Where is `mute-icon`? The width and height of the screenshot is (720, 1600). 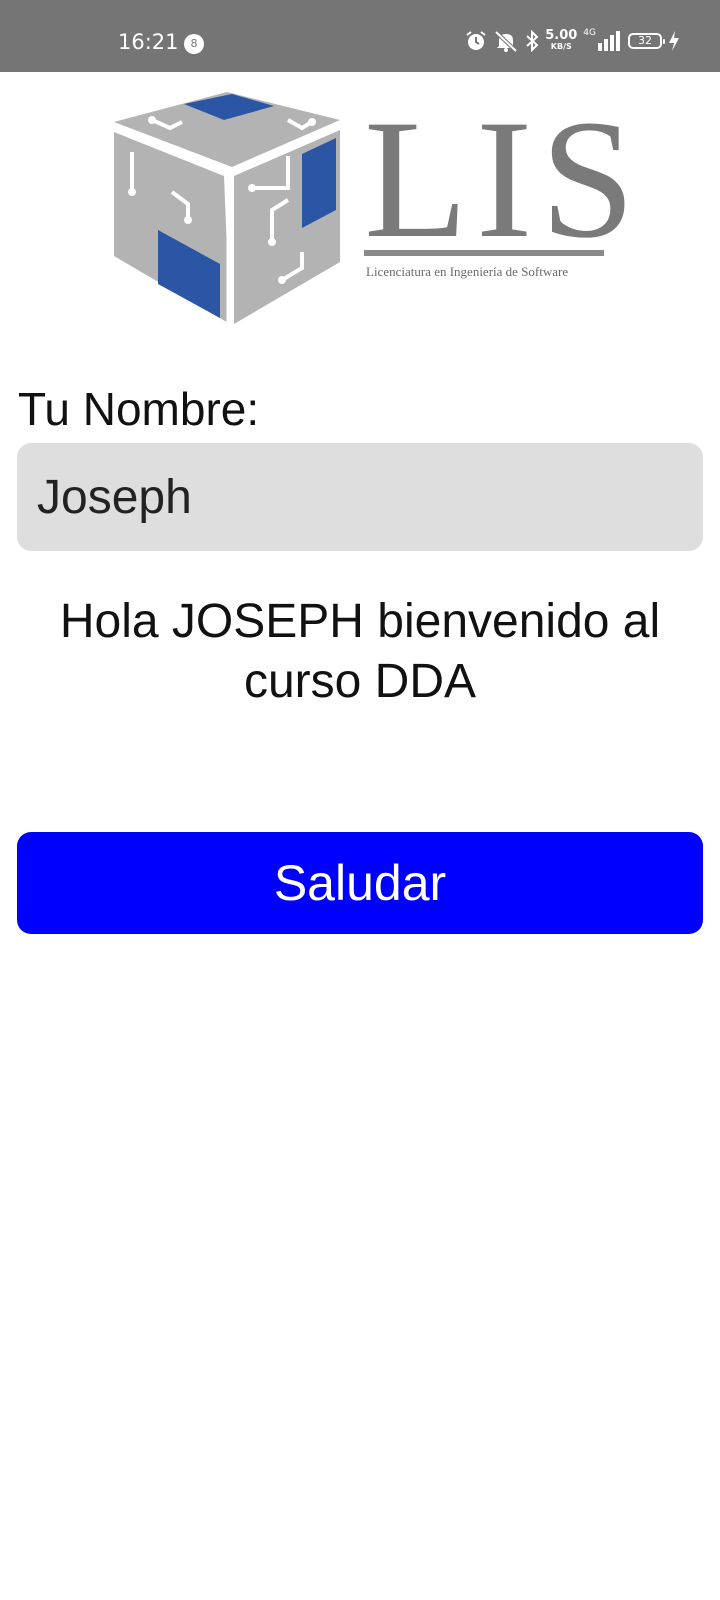 mute-icon is located at coordinates (506, 41).